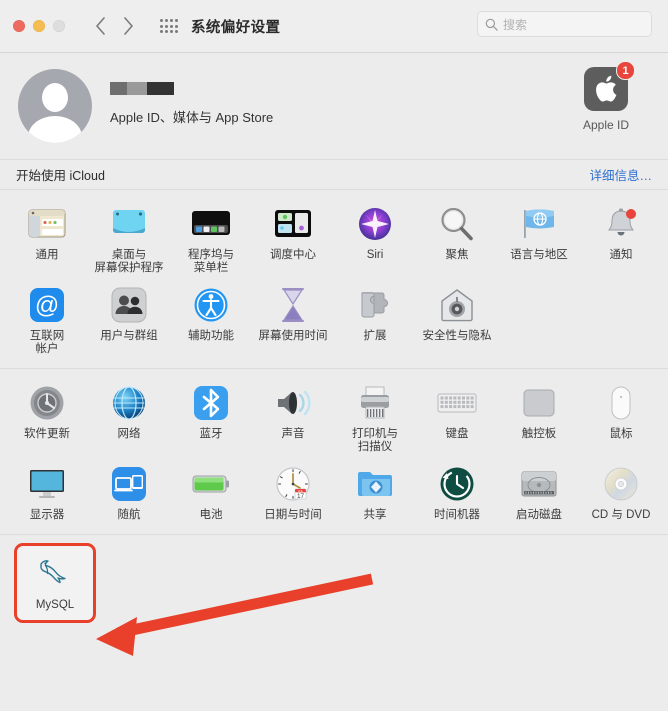 Image resolution: width=668 pixels, height=711 pixels. I want to click on navigation-buttons, so click(114, 26).